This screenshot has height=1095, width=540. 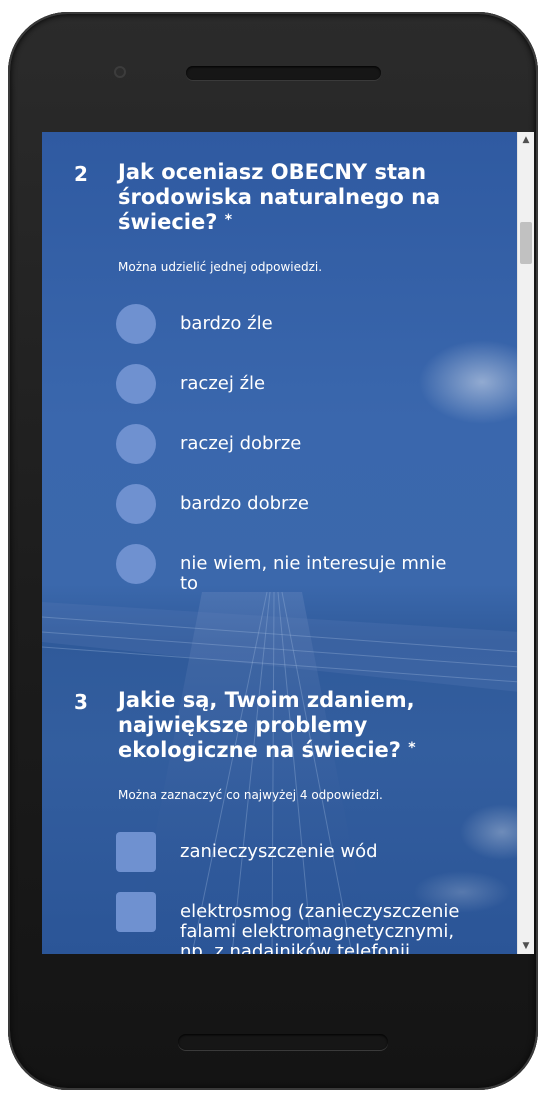 I want to click on option-label: bardzo dobrze, so click(x=244, y=503).